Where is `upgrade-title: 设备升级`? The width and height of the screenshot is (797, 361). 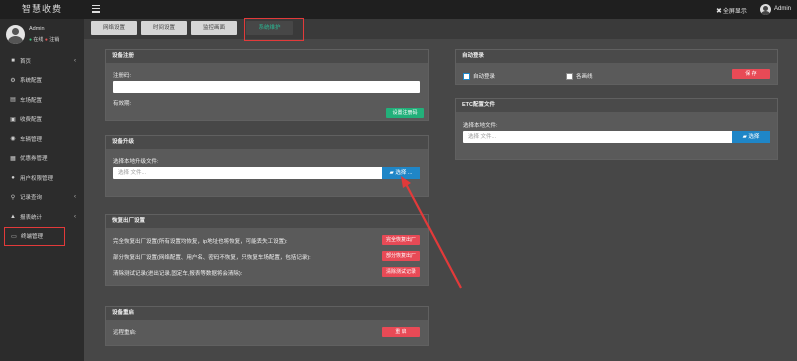
upgrade-title: 设备升级 is located at coordinates (267, 142).